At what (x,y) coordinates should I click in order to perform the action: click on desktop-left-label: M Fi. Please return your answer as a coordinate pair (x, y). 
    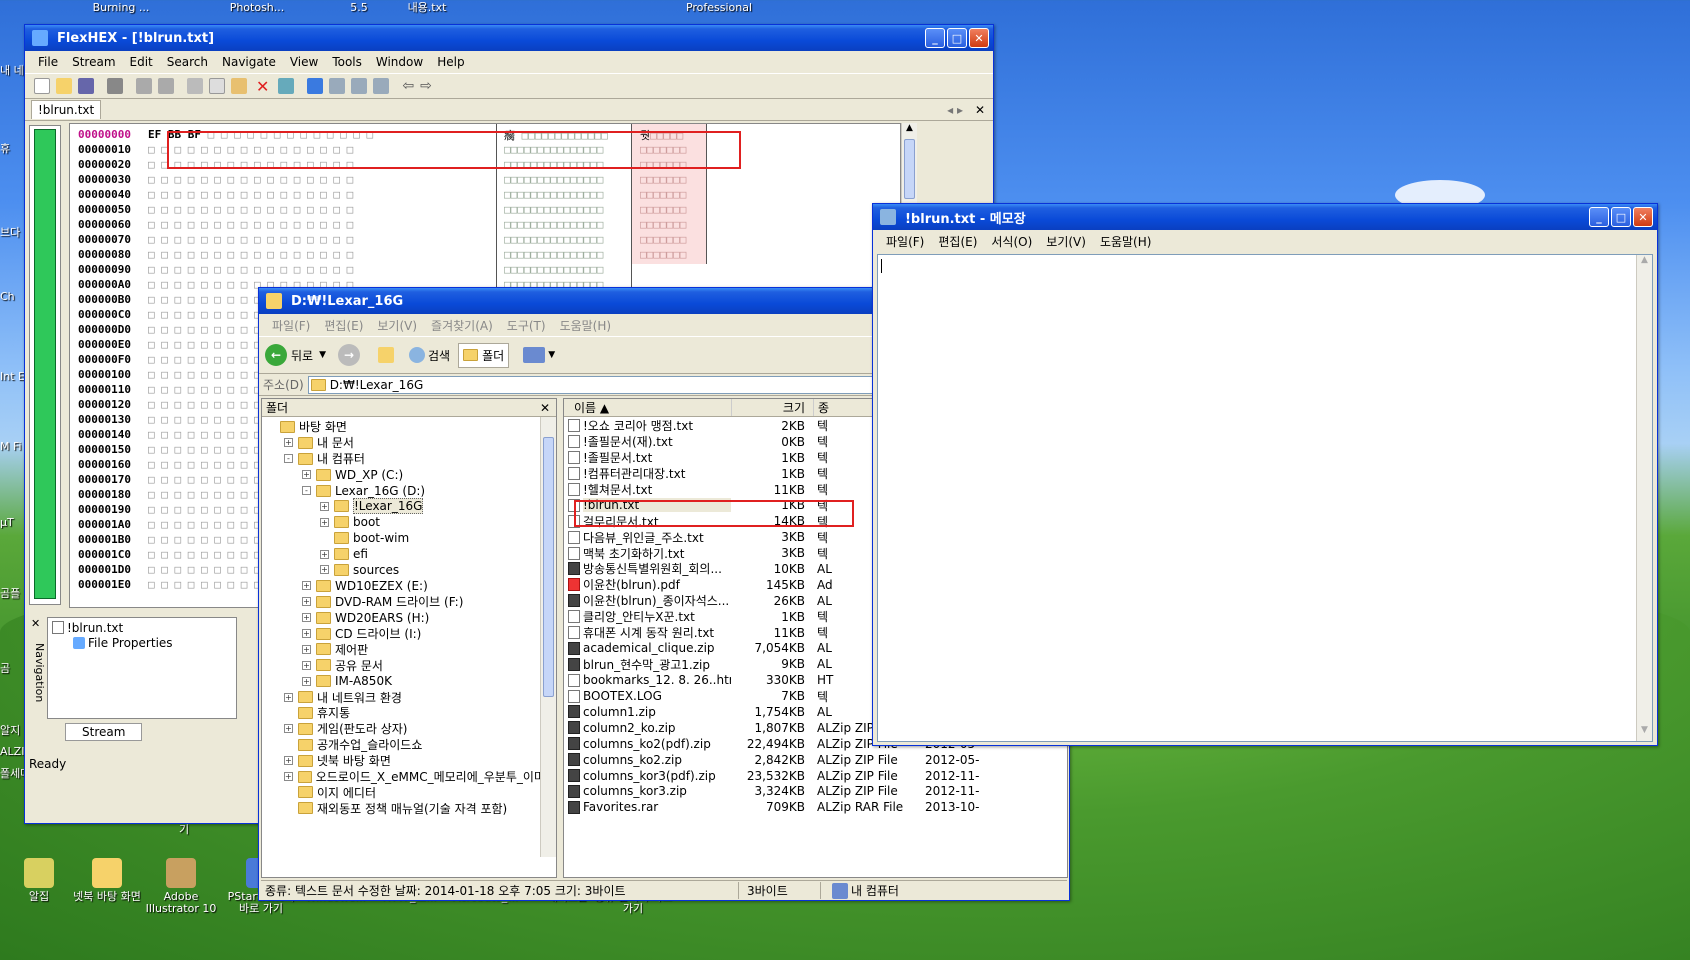
    Looking at the image, I should click on (12, 446).